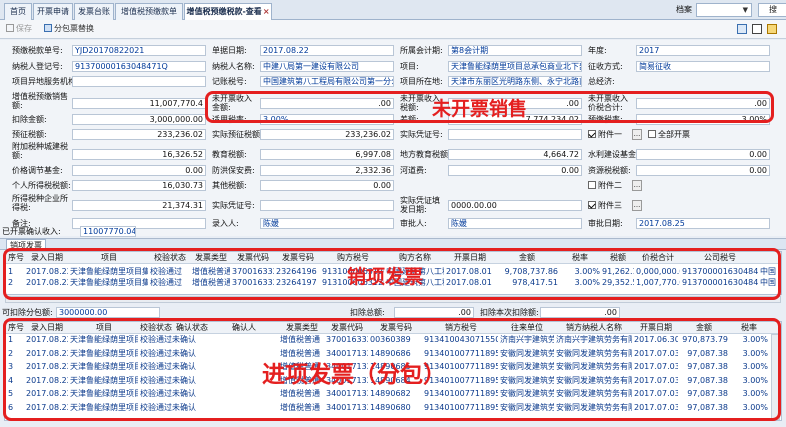 Image resolution: width=786 pixels, height=427 pixels. I want to click on education-tax-field: 6,997.08, so click(327, 154).